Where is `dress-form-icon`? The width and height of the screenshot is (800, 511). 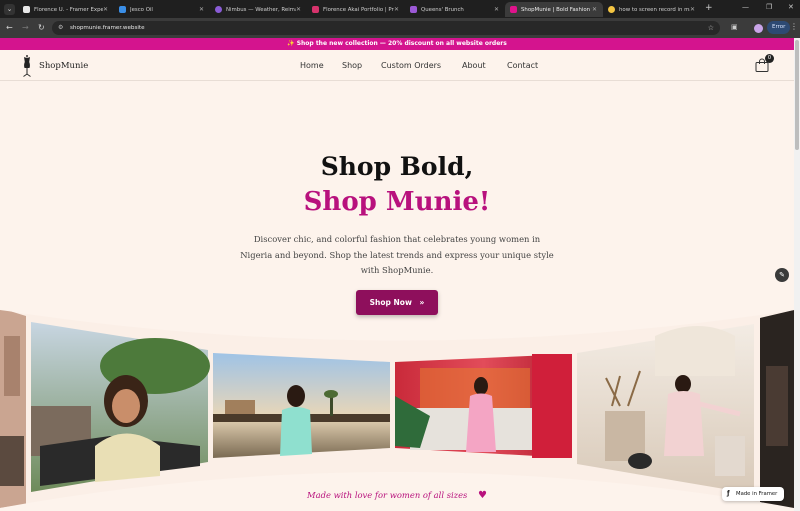
dress-form-icon is located at coordinates (27, 66).